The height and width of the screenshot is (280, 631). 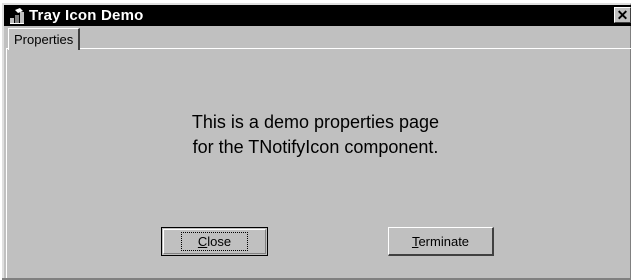 I want to click on close-button-label: Close, so click(x=214, y=241).